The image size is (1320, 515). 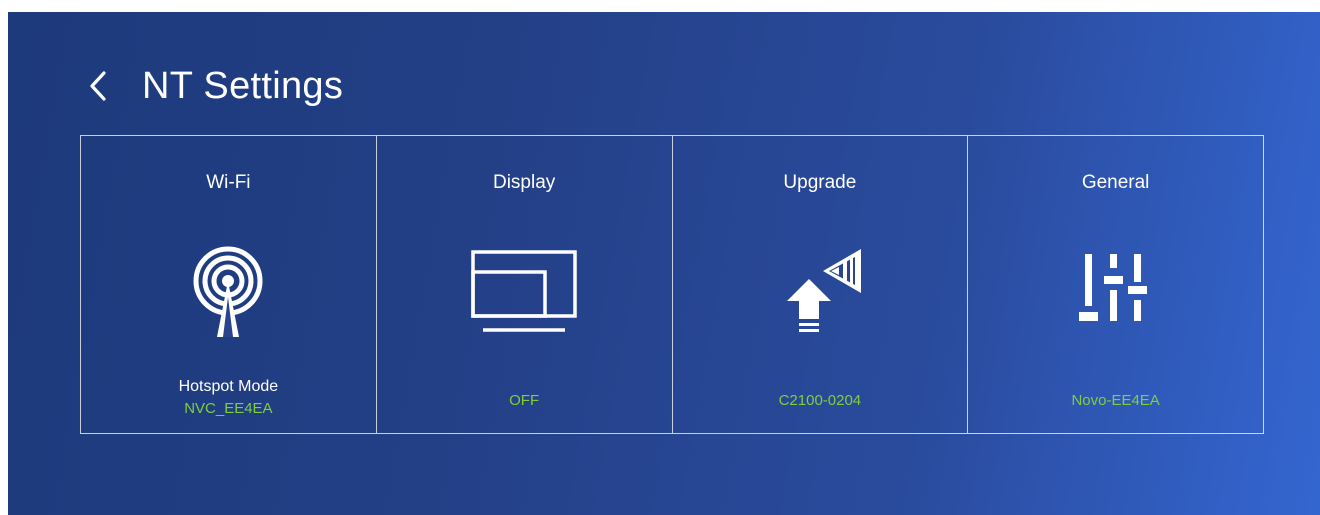 I want to click on panel-title: Upgrade, so click(x=820, y=182).